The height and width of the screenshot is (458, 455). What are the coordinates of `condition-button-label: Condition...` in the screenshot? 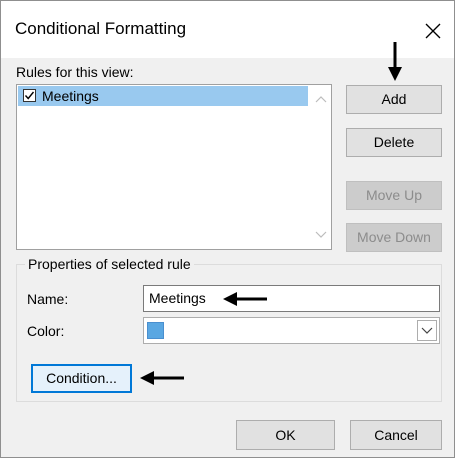 It's located at (81, 378).